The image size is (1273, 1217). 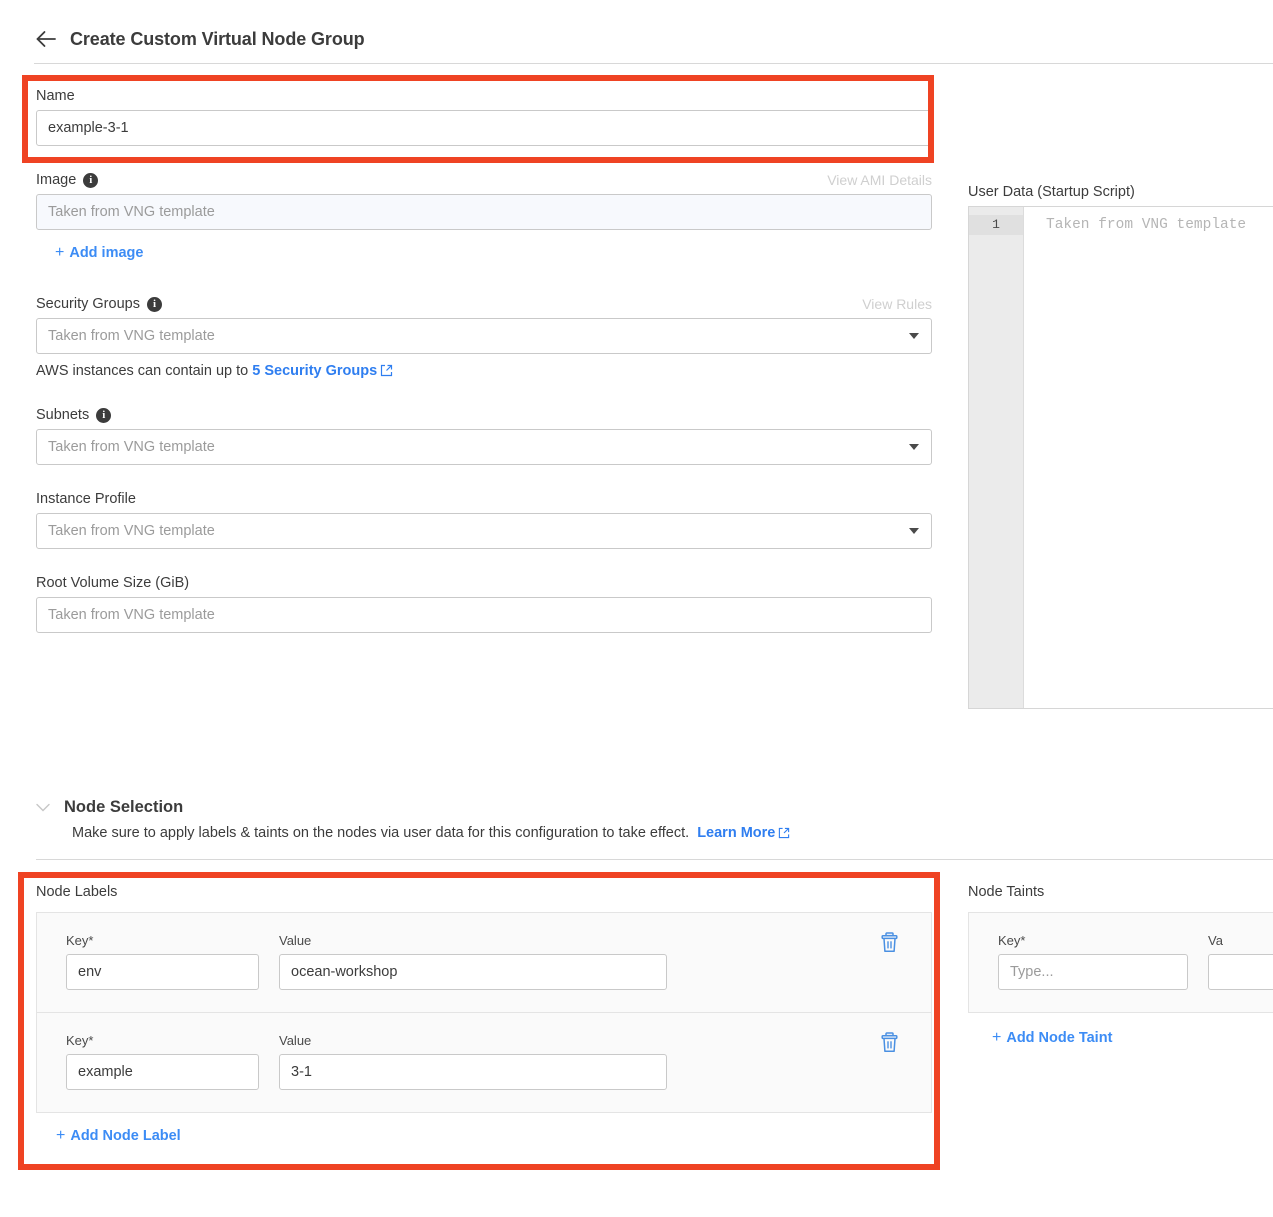 I want to click on field-image: Image i View AMI Details, so click(x=484, y=201).